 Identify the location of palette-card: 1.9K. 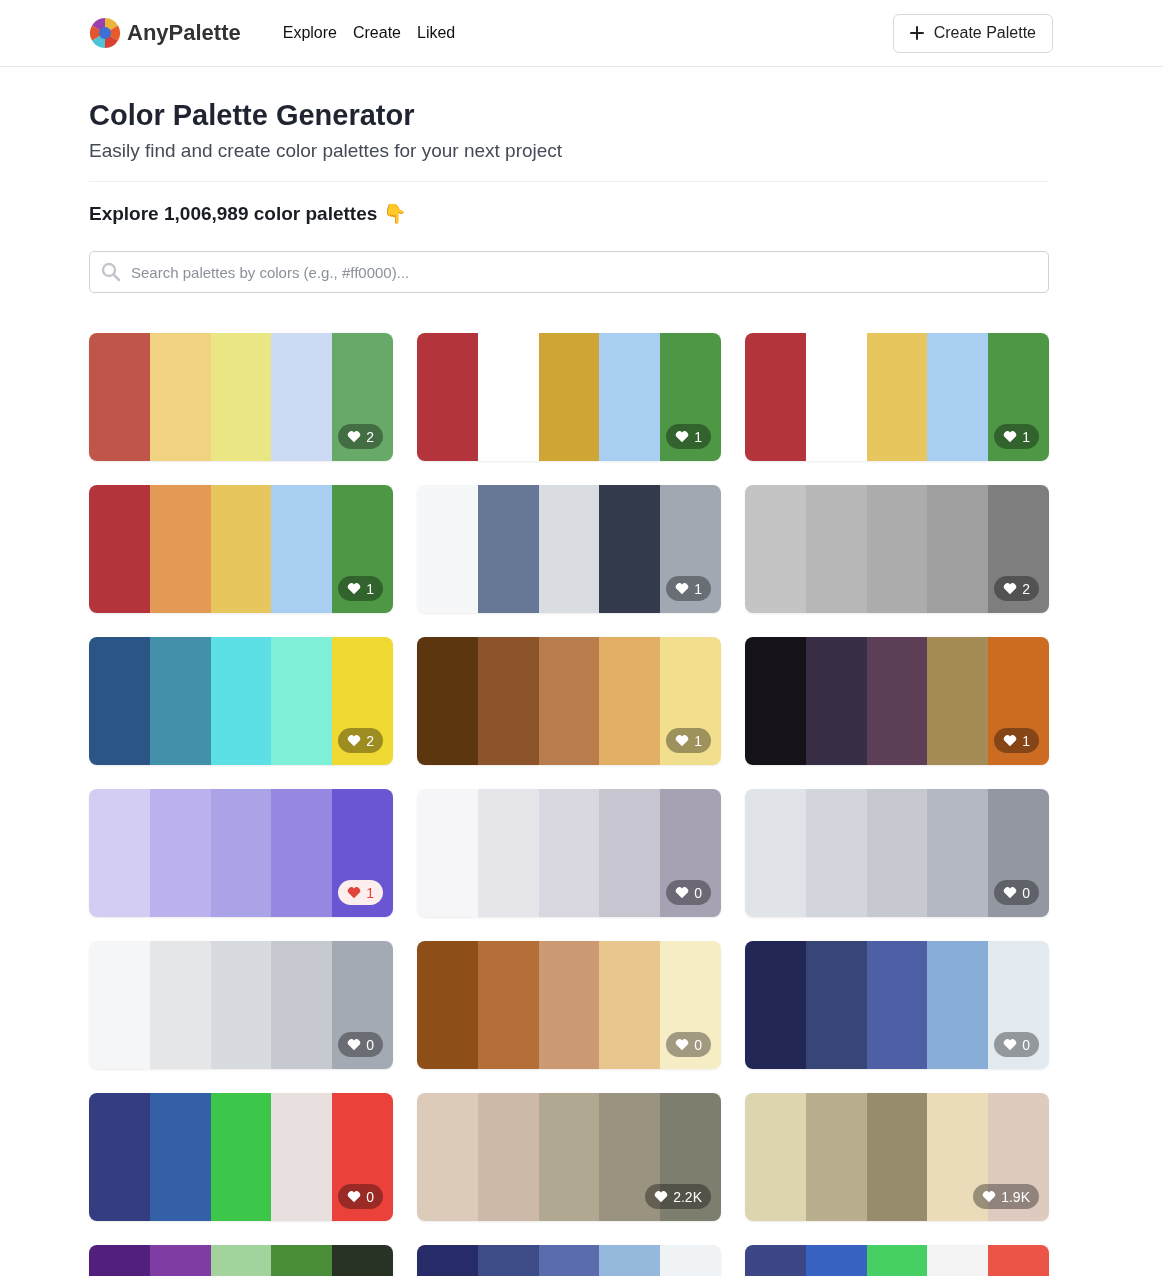
(897, 1157).